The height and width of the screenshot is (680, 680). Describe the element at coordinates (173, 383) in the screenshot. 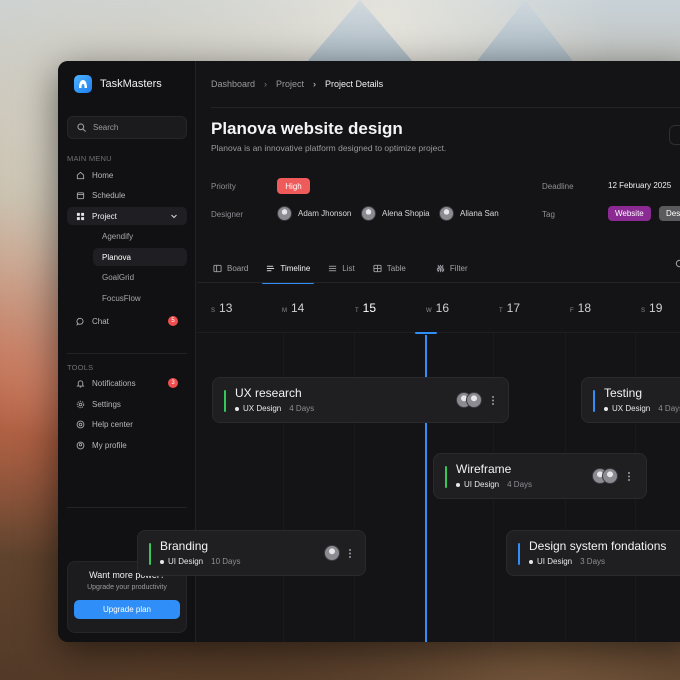

I see `notifications-badge: 3` at that location.